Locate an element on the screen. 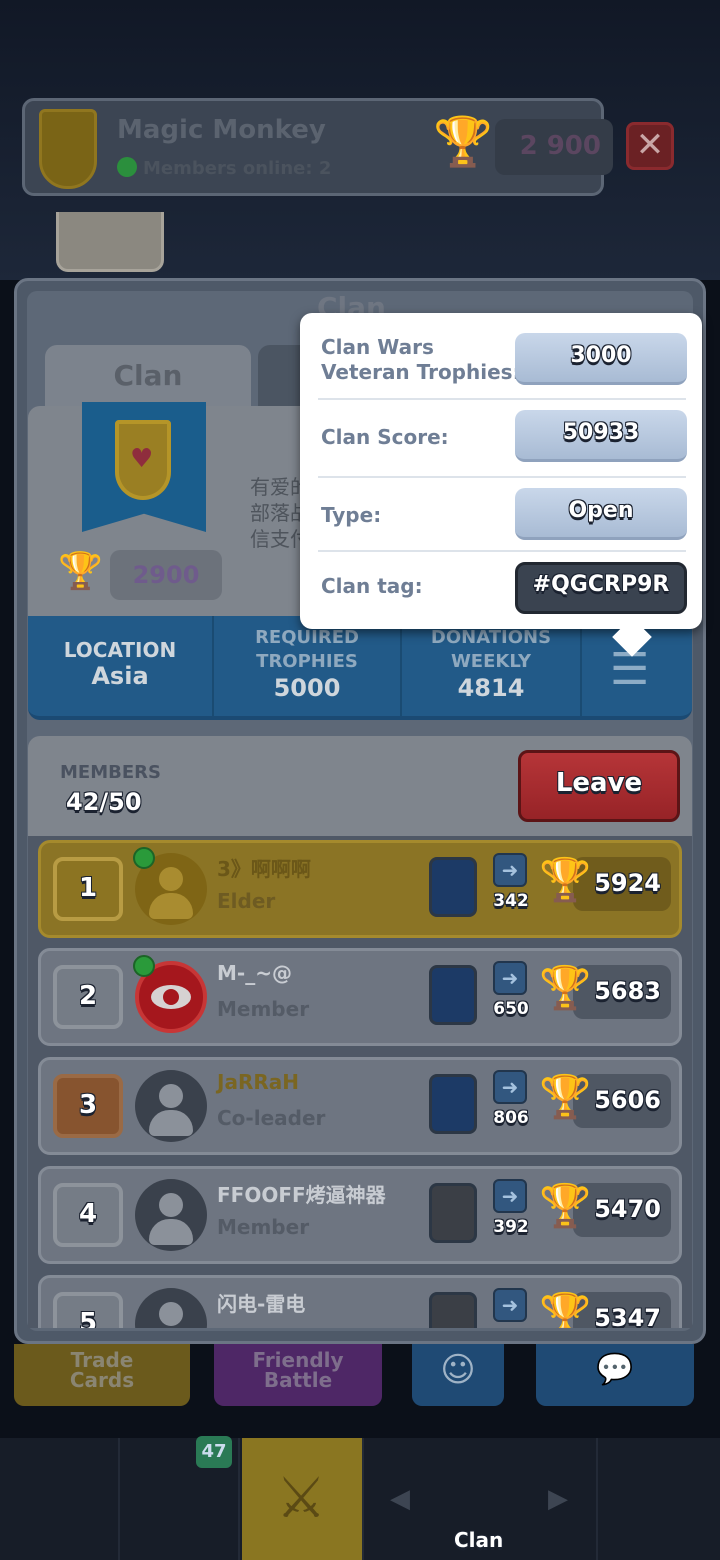 The height and width of the screenshot is (1560, 720). rank-badge: 3 is located at coordinates (88, 1106).